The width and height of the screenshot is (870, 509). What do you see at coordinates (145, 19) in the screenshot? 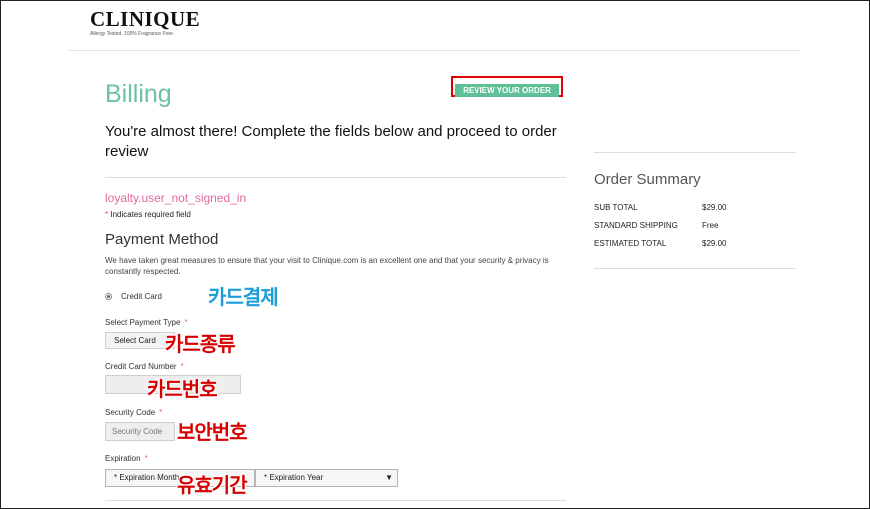
I see `brand-name: CLINIQUE` at bounding box center [145, 19].